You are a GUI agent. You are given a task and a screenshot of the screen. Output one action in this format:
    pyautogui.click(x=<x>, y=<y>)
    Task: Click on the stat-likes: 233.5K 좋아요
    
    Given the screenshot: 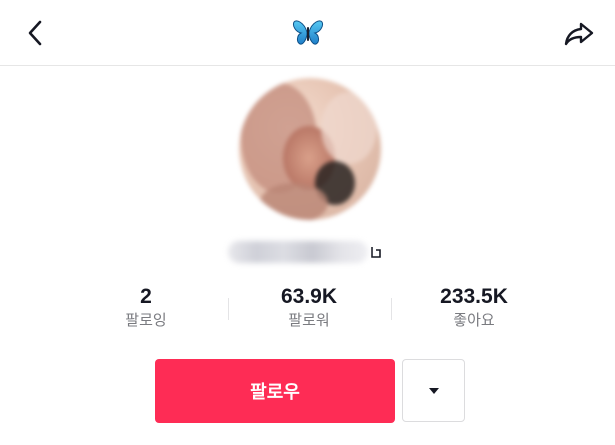 What is the action you would take?
    pyautogui.click(x=474, y=307)
    